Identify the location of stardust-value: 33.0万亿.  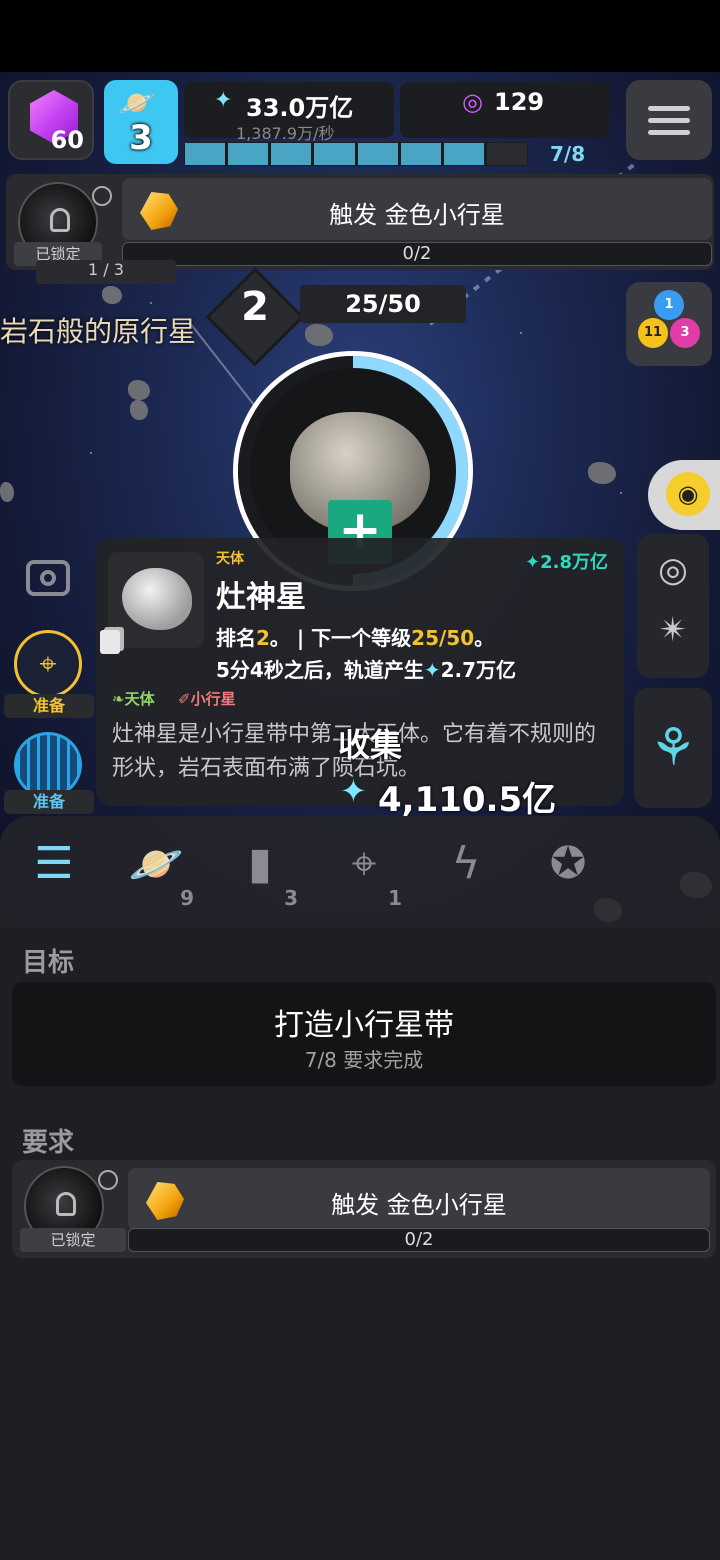
(300, 108).